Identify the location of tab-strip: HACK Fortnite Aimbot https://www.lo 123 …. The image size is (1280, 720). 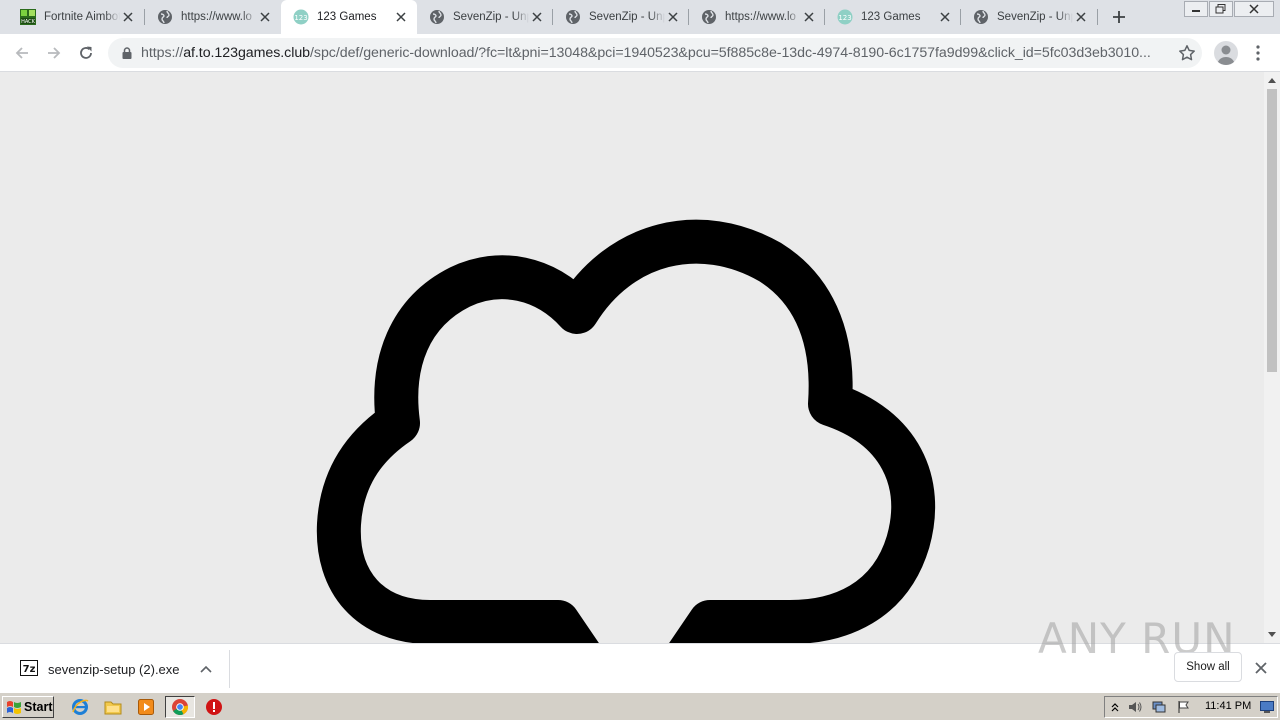
(640, 17).